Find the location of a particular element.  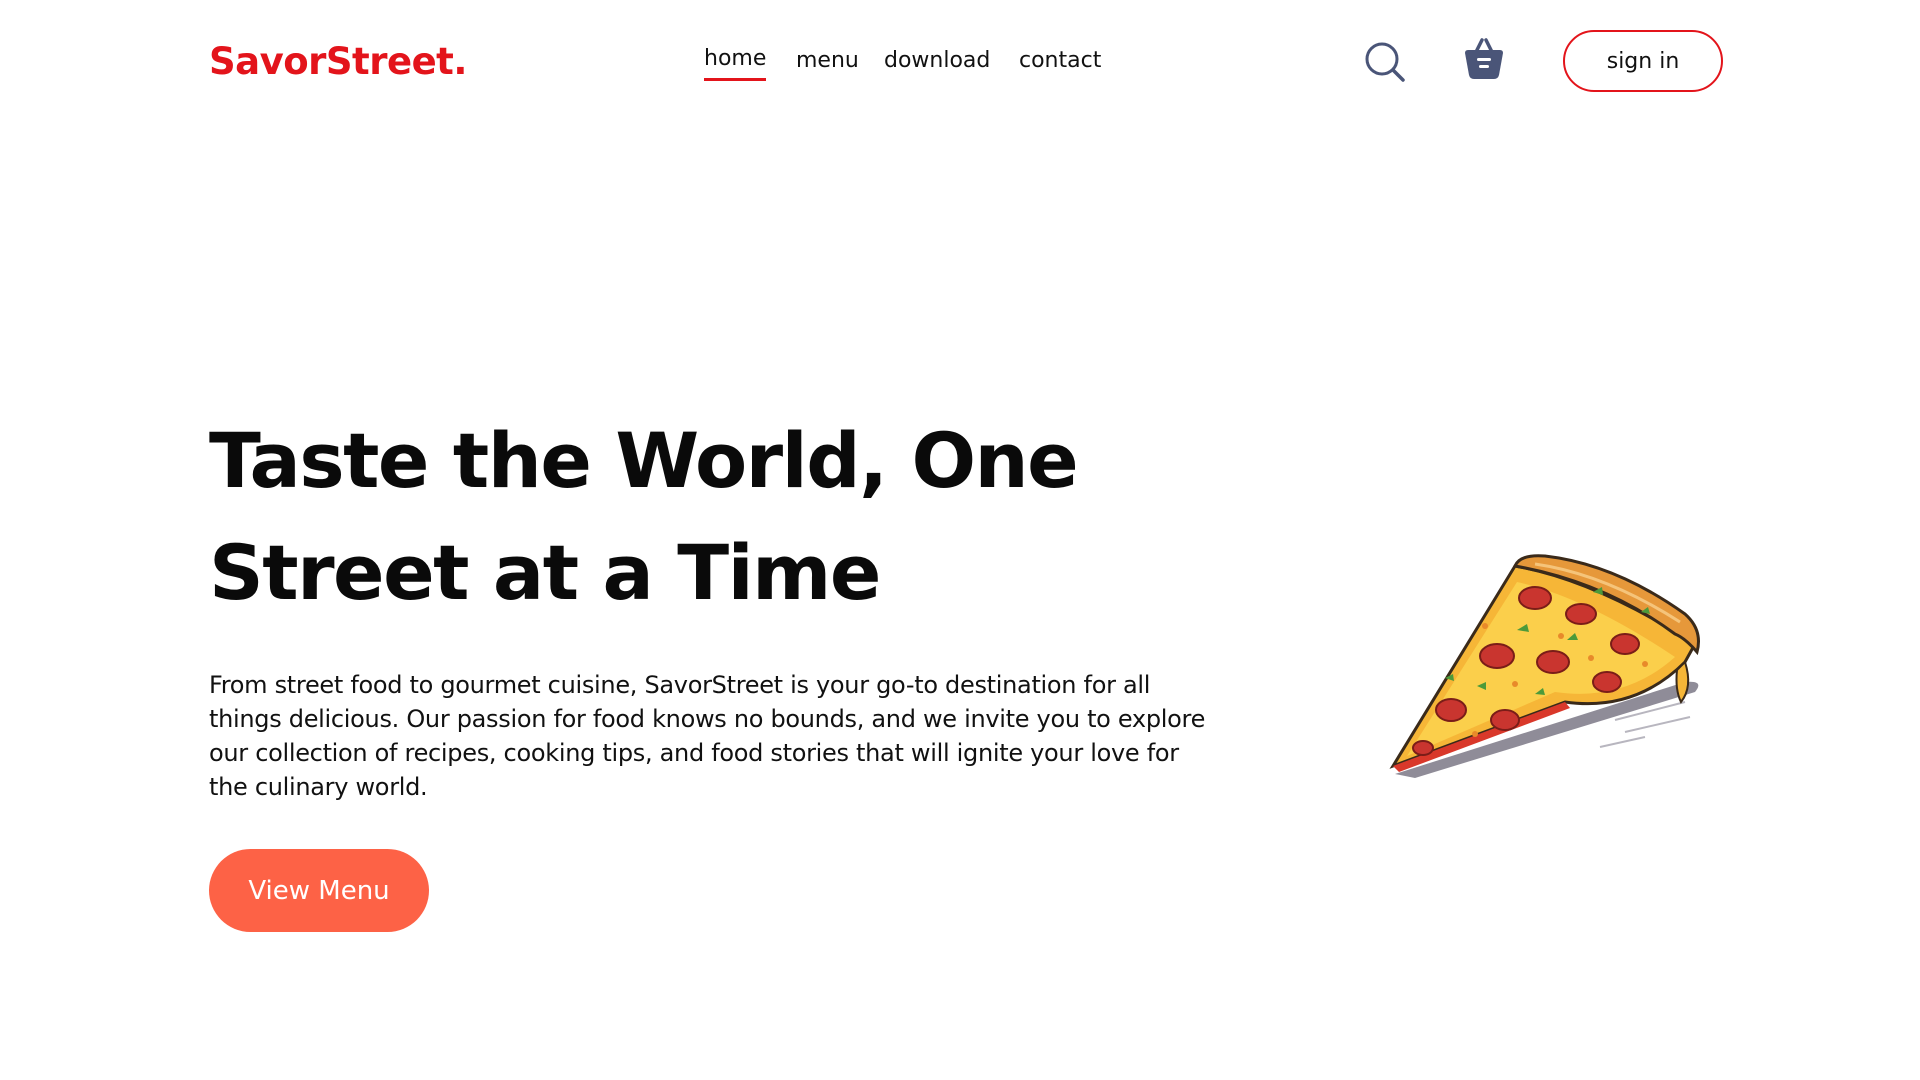

hero-title: Taste the World, One Street at a Time is located at coordinates (659, 517).